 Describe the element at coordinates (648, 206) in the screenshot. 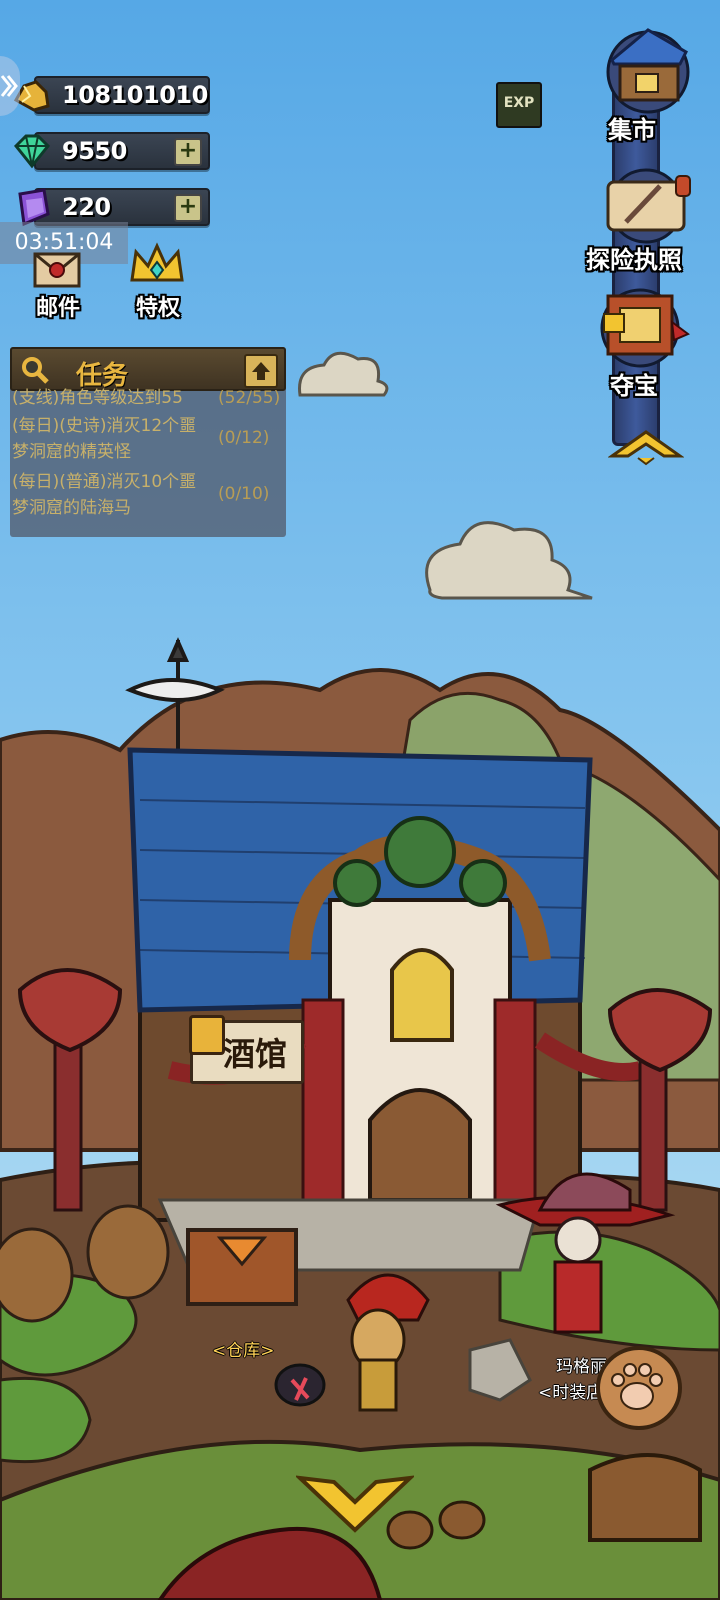

I see `scroll-quill-icon` at that location.